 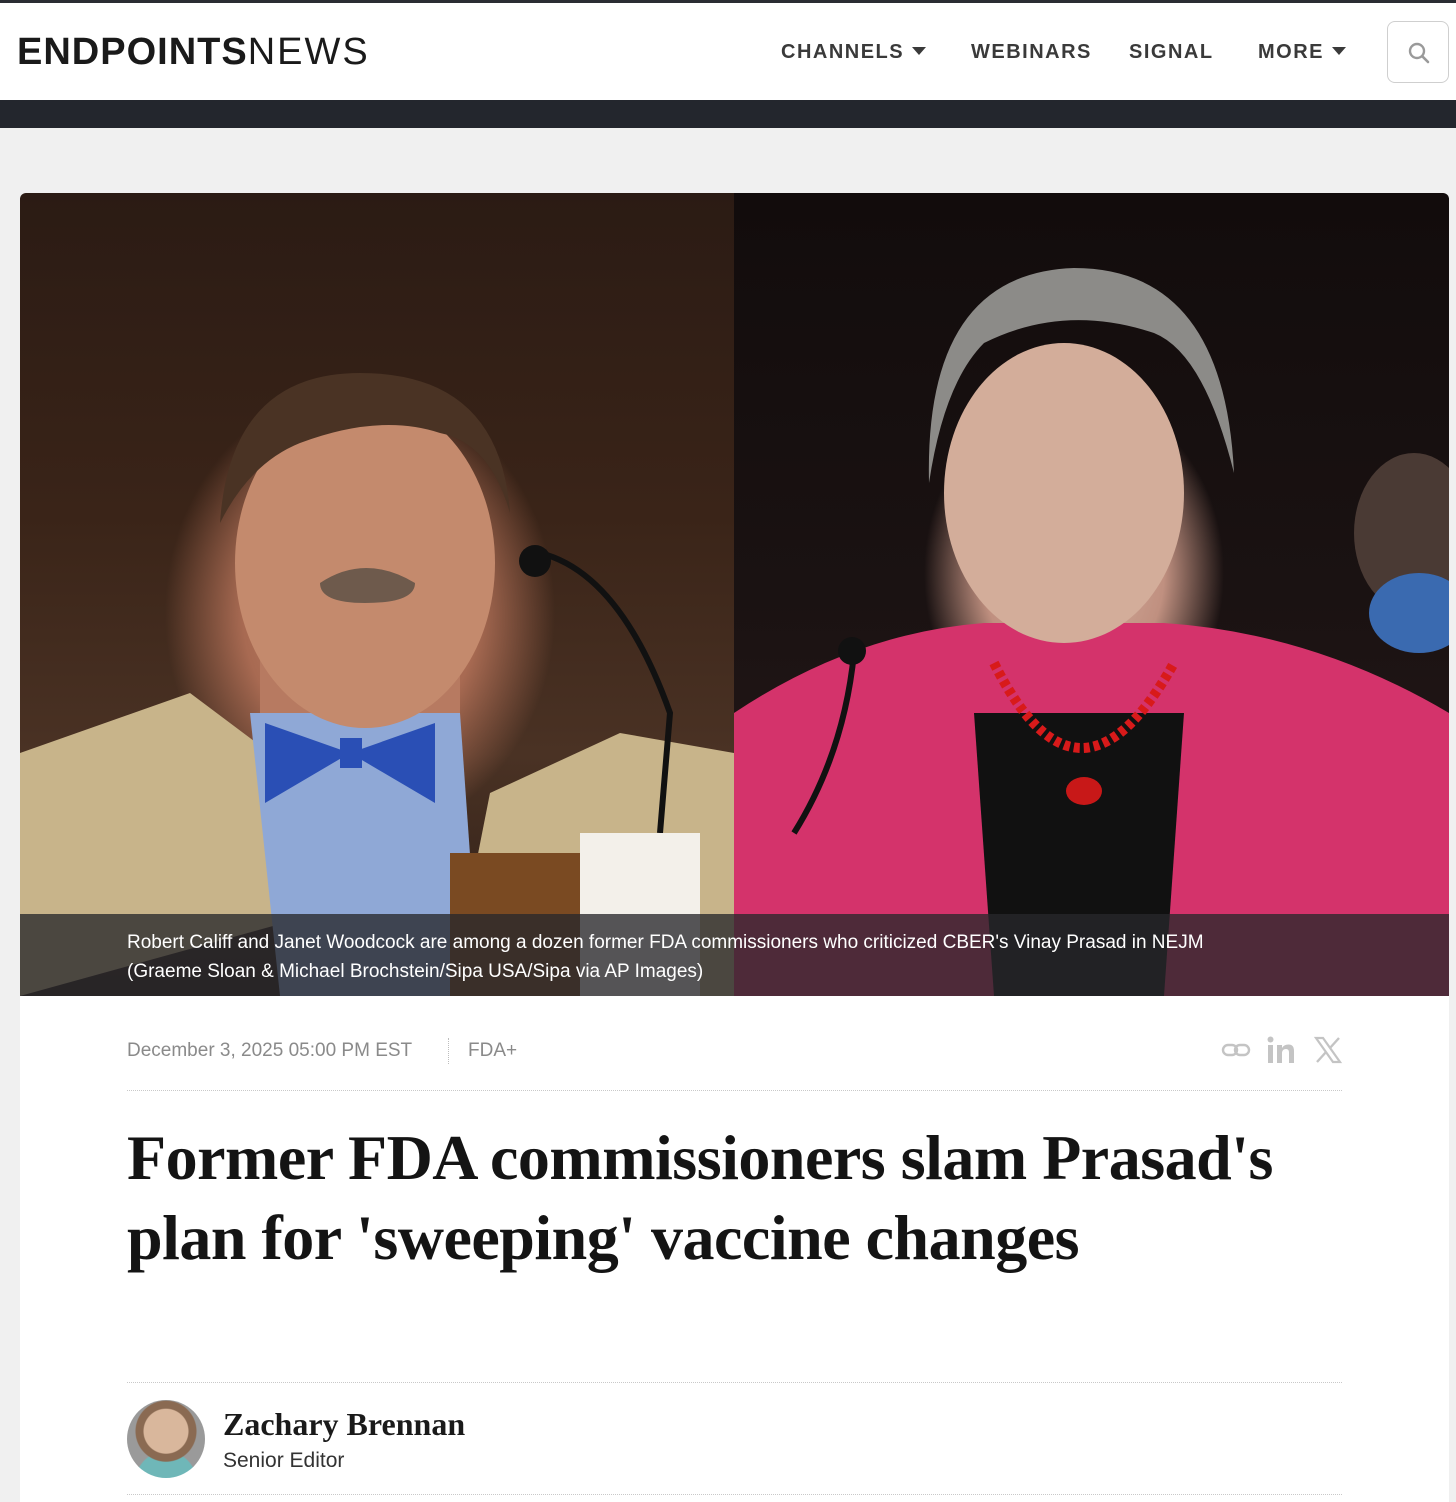 What do you see at coordinates (132, 52) in the screenshot?
I see `logo-endpoints: ENDPOINTS` at bounding box center [132, 52].